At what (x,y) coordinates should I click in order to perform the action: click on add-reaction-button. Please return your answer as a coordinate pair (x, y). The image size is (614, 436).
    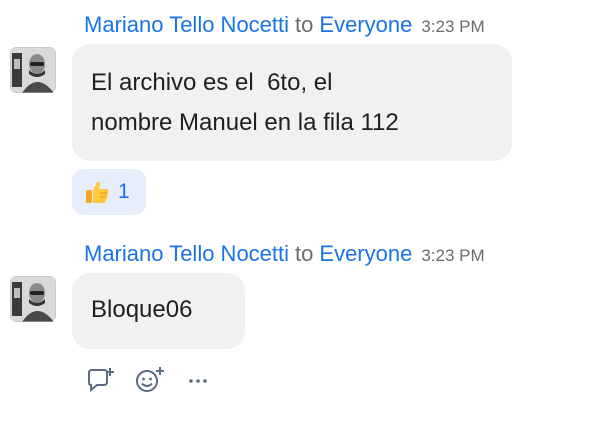
    Looking at the image, I should click on (150, 380).